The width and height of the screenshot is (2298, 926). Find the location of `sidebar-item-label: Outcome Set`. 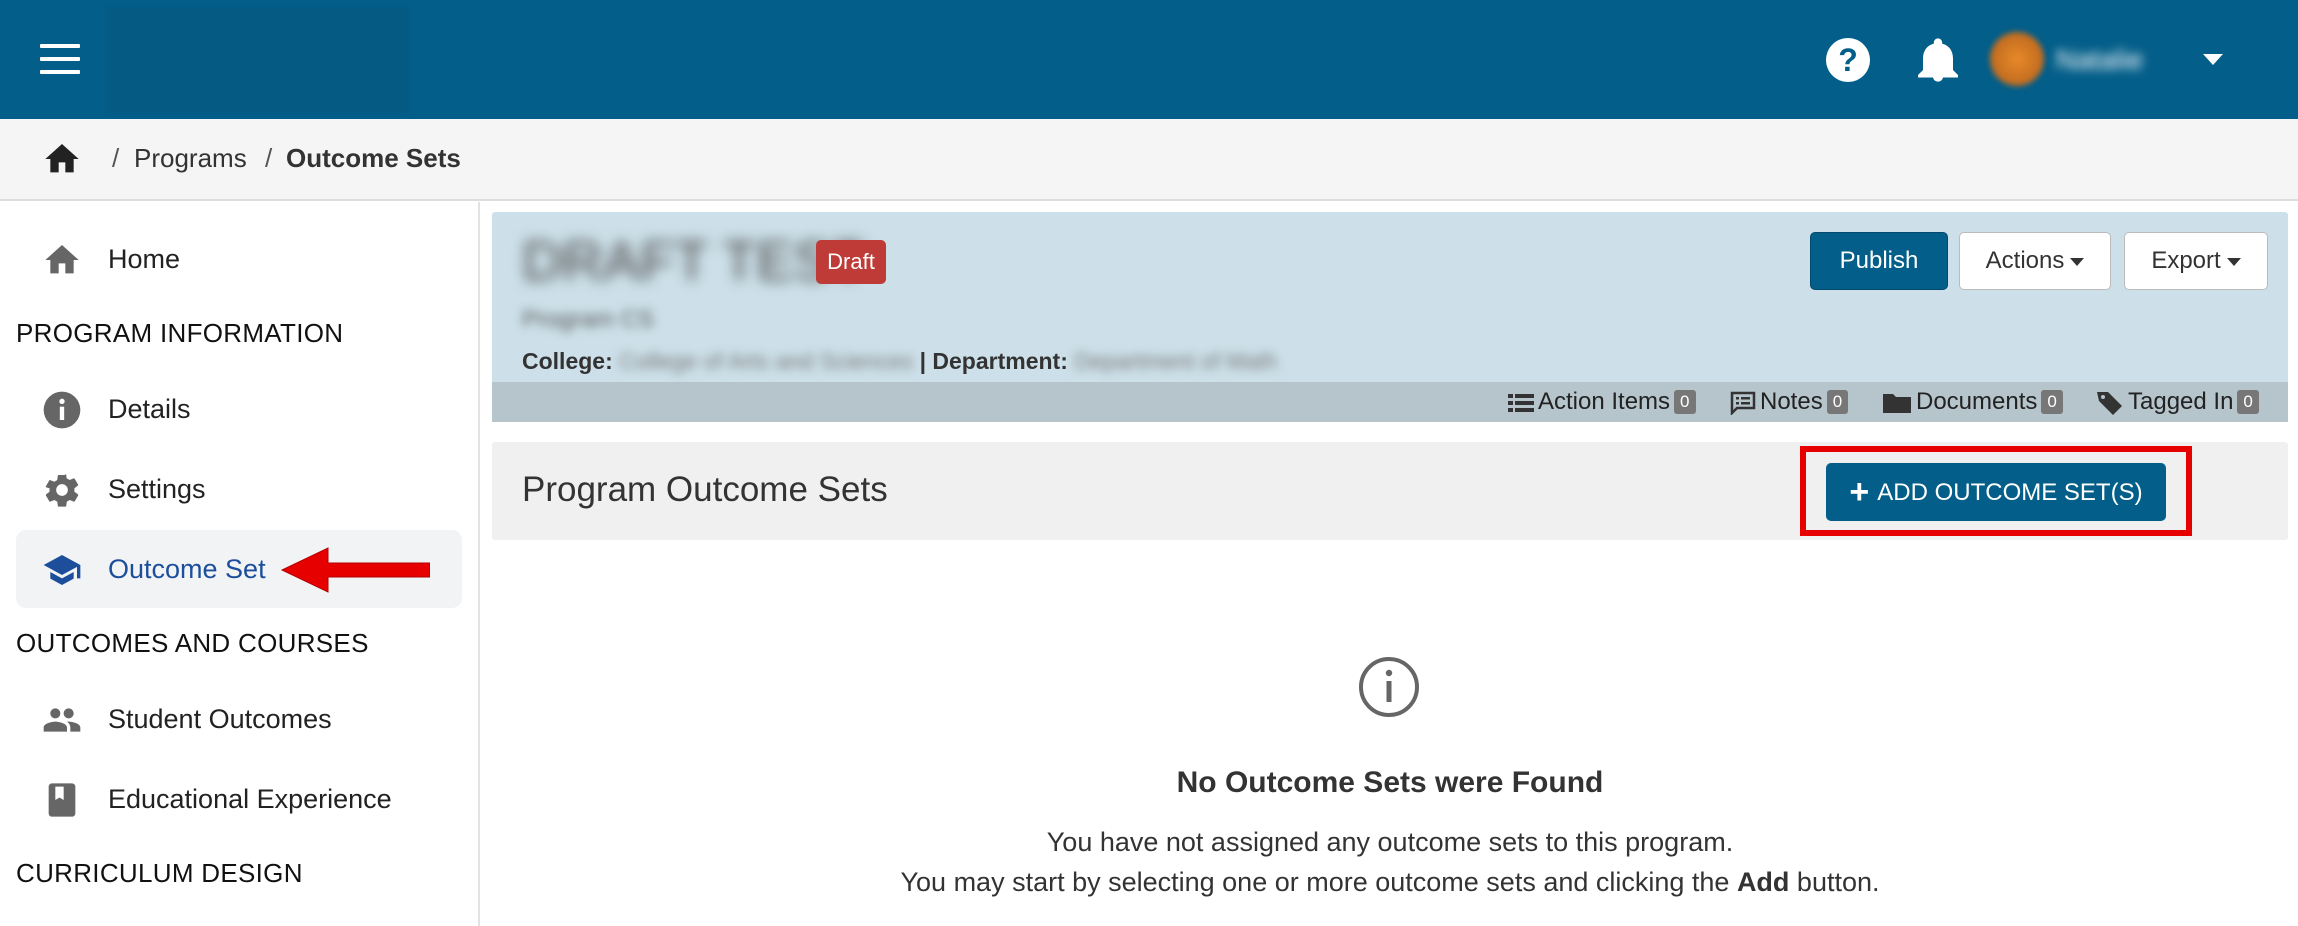

sidebar-item-label: Outcome Set is located at coordinates (187, 569).